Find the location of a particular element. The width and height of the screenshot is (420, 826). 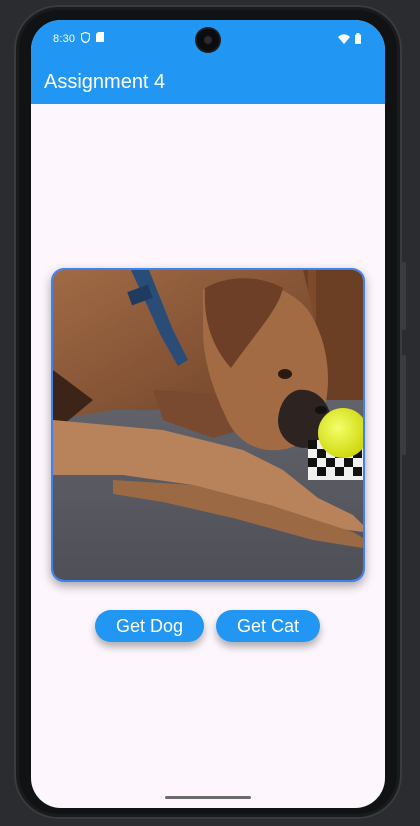

wifi-icon is located at coordinates (344, 38).